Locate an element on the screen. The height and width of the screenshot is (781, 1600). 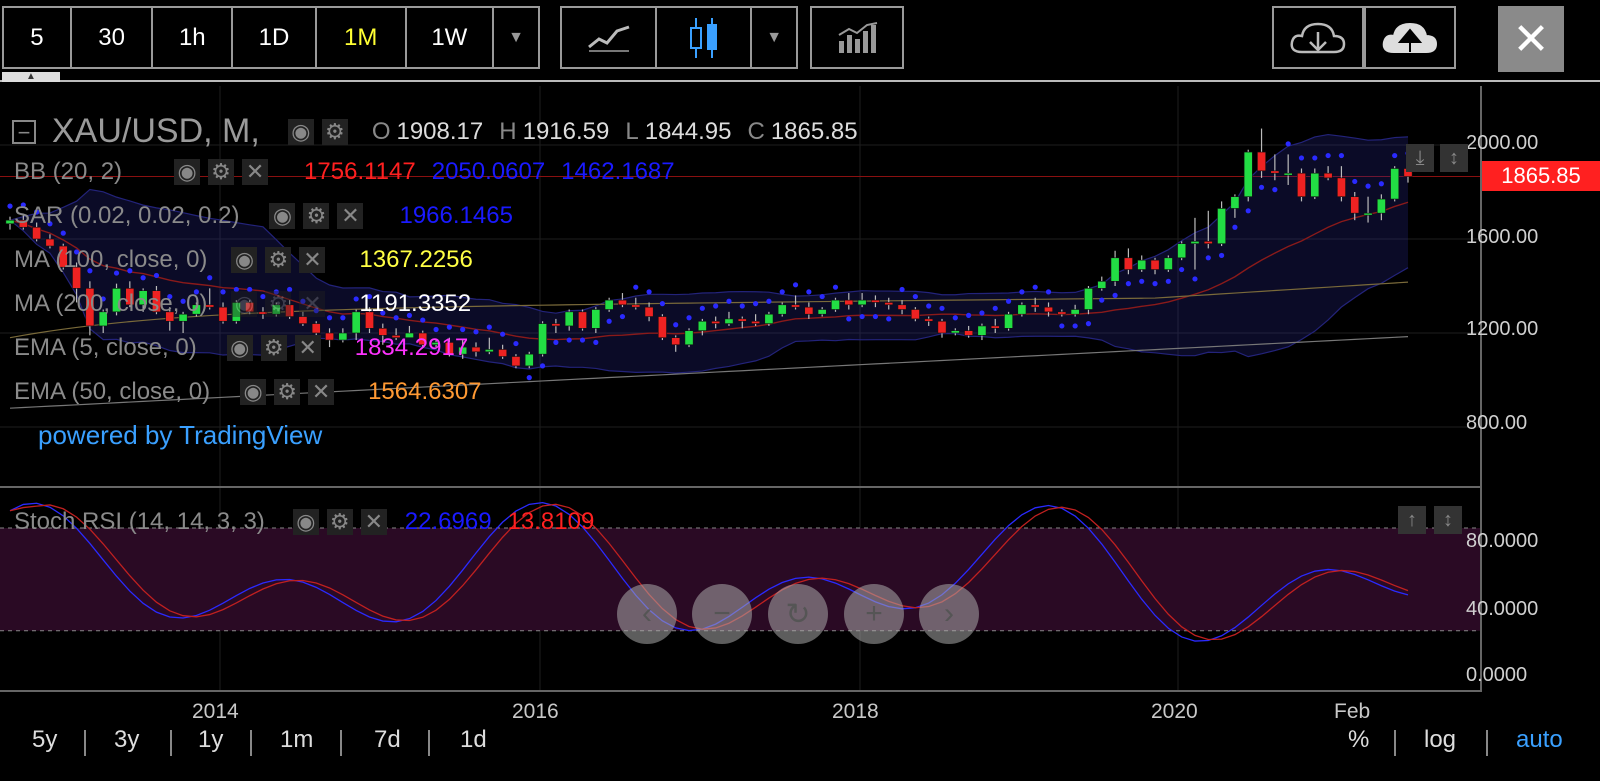
range-1m: 1m is located at coordinates (296, 740).